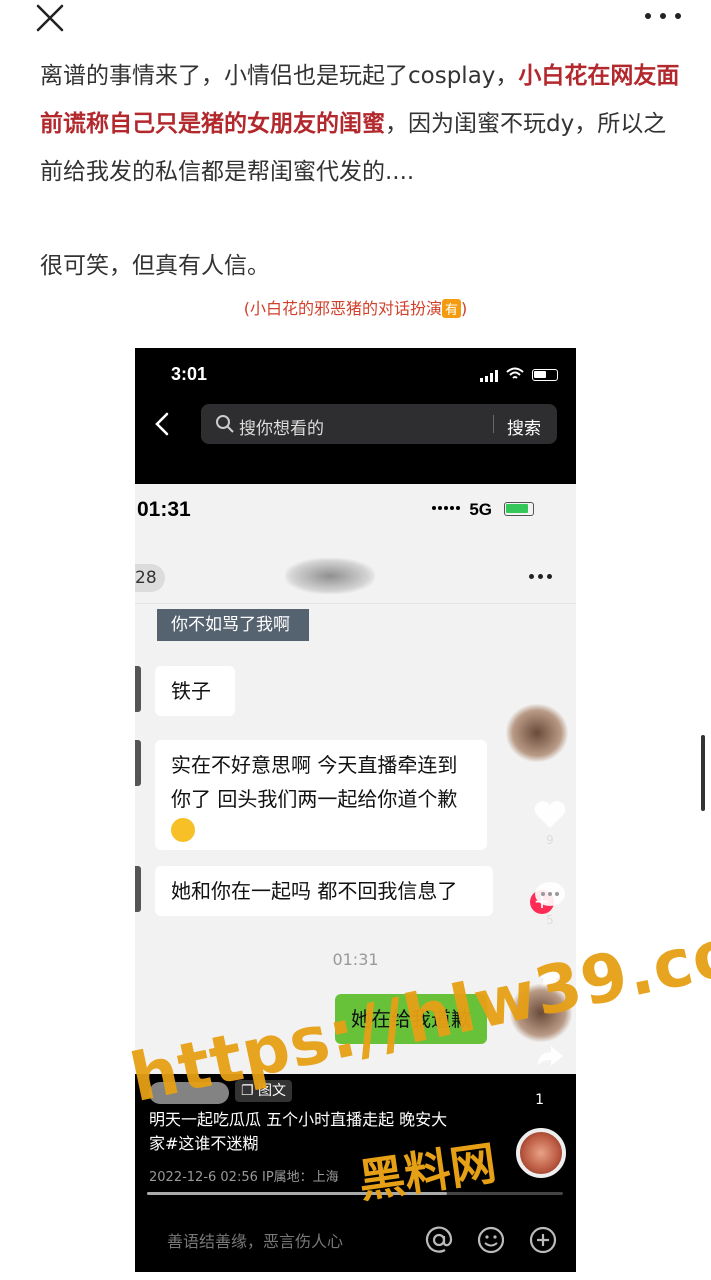 This screenshot has width=711, height=1280. What do you see at coordinates (279, 76) in the screenshot?
I see `paragraph-text: 离谱的事情来了，小情侣也是玩起了cosplay，` at bounding box center [279, 76].